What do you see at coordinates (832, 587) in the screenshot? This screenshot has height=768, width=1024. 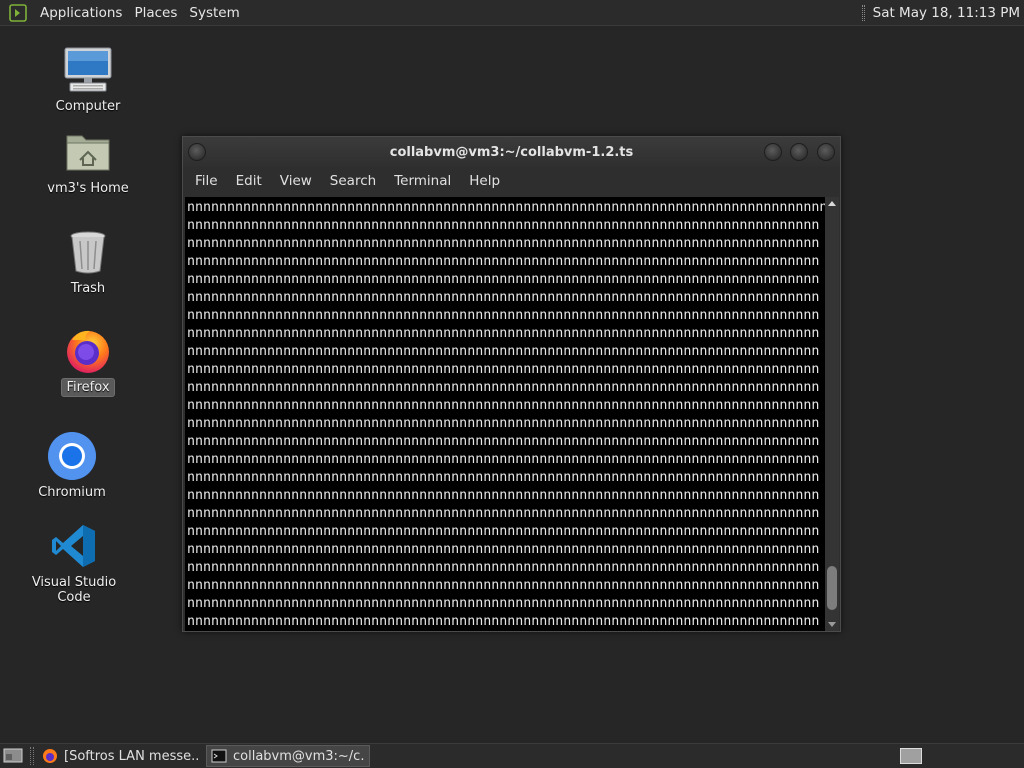 I see `scrollbar-thumb` at bounding box center [832, 587].